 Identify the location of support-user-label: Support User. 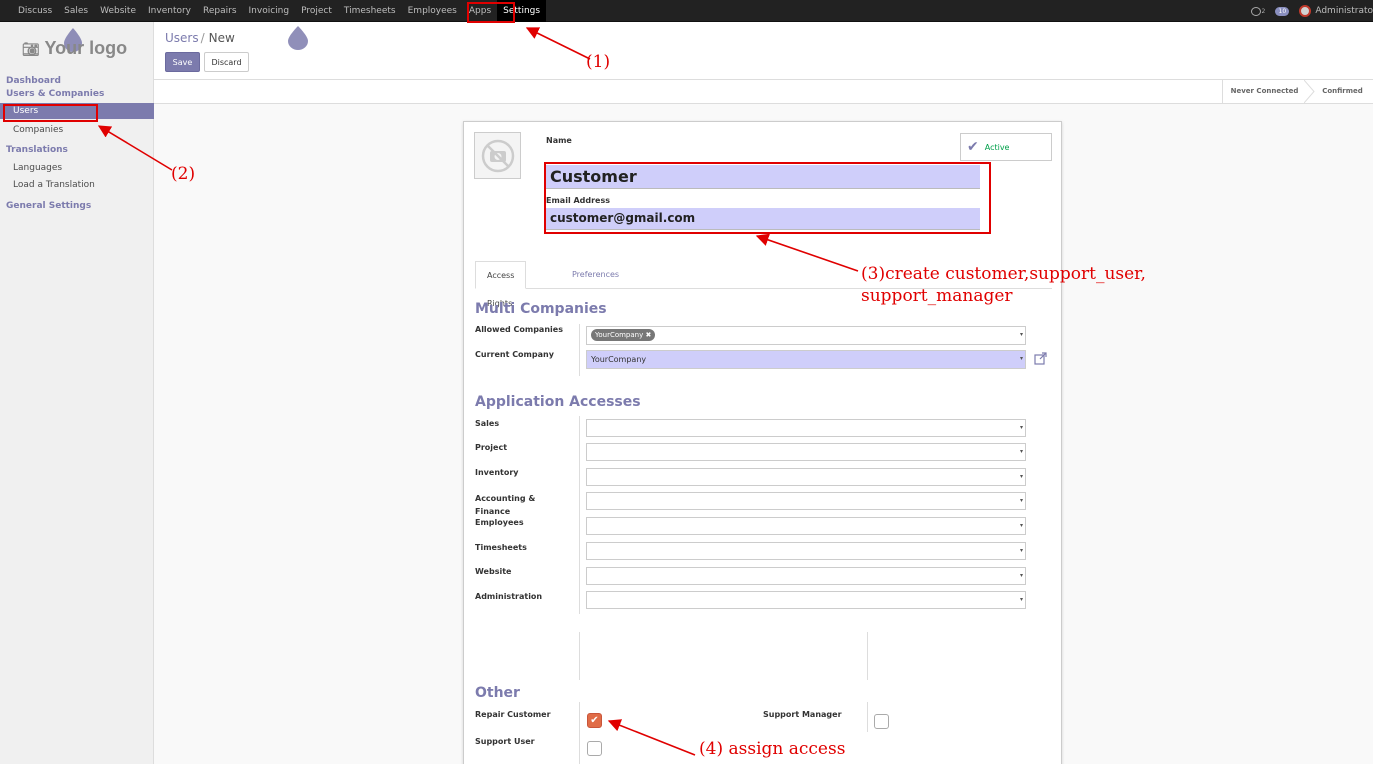
(505, 741).